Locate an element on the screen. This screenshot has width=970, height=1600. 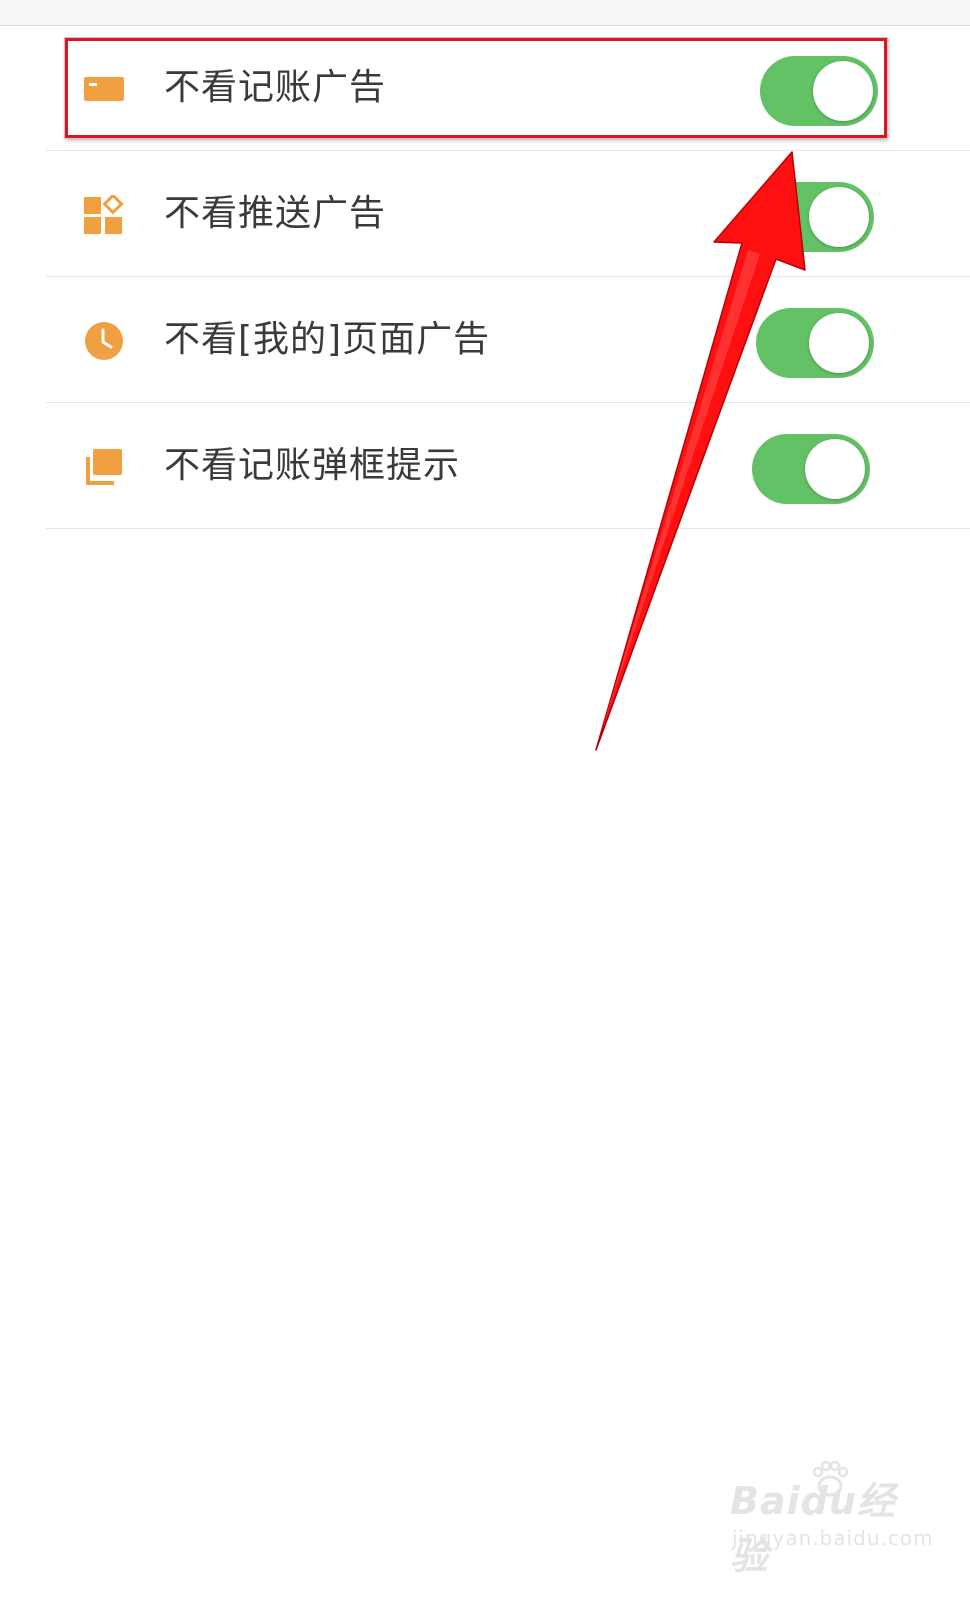
apps-grid-icon is located at coordinates (104, 214).